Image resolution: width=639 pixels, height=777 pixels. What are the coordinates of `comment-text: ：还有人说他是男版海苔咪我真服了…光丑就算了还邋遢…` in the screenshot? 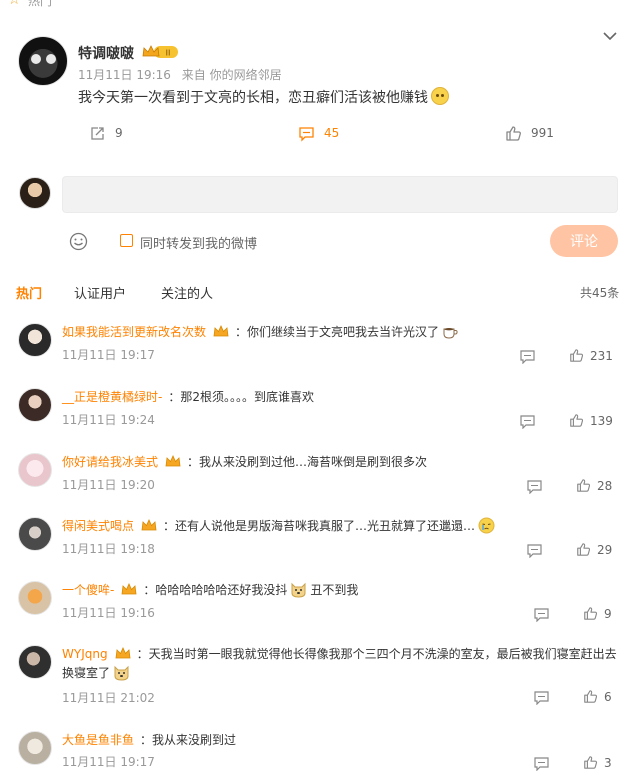 It's located at (319, 526).